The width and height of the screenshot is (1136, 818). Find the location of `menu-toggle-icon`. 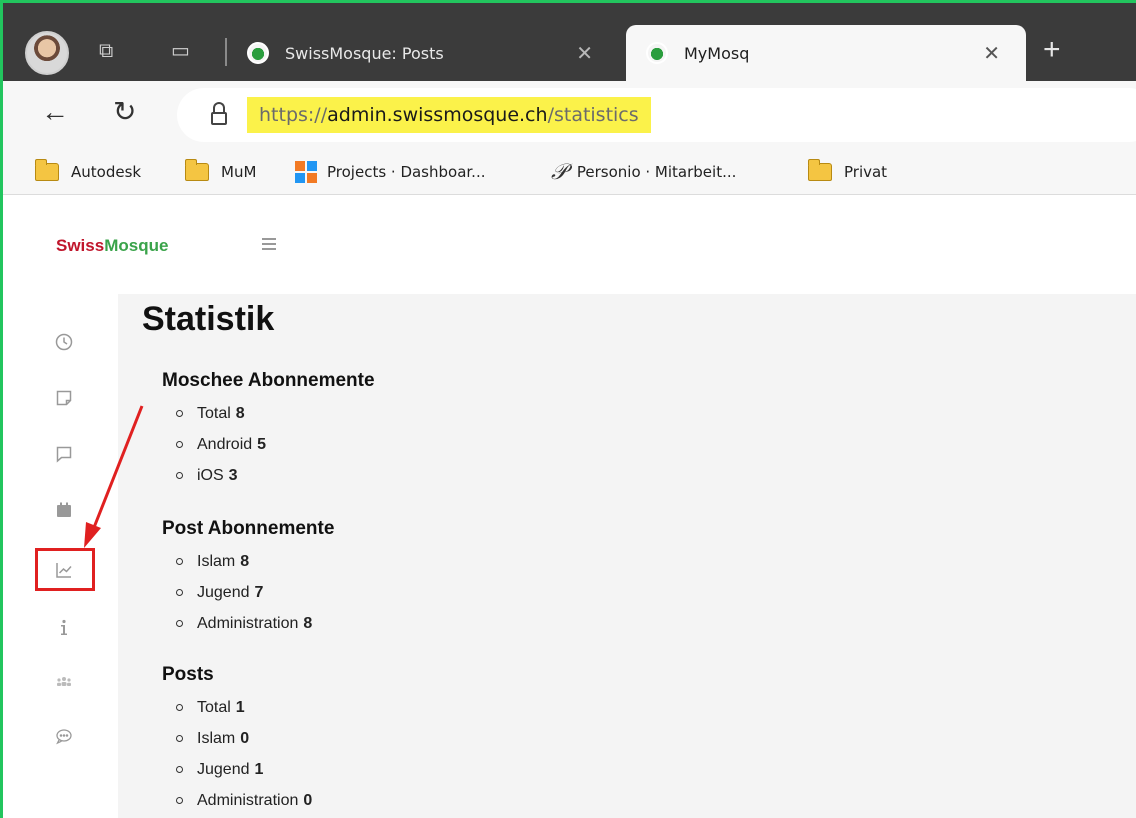

menu-toggle-icon is located at coordinates (269, 244).